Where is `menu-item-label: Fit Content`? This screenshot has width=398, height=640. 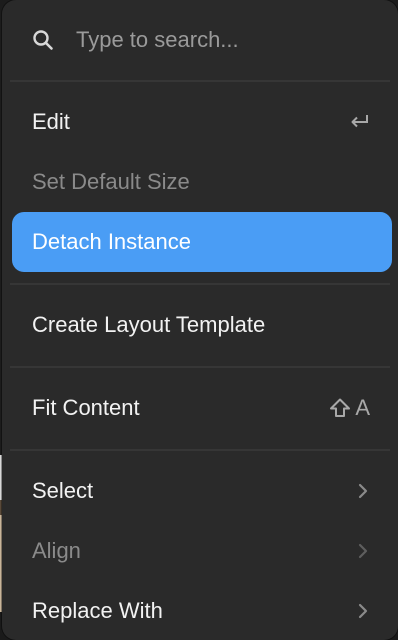 menu-item-label: Fit Content is located at coordinates (180, 408).